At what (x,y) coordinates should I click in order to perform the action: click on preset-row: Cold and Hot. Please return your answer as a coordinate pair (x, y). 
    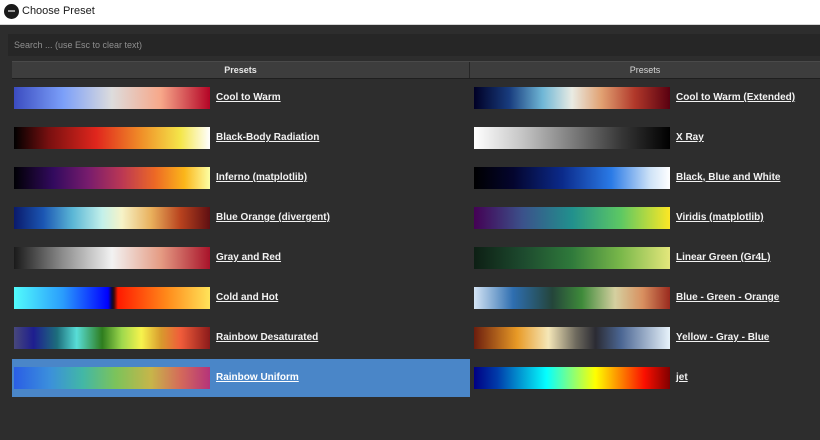
    Looking at the image, I should click on (241, 298).